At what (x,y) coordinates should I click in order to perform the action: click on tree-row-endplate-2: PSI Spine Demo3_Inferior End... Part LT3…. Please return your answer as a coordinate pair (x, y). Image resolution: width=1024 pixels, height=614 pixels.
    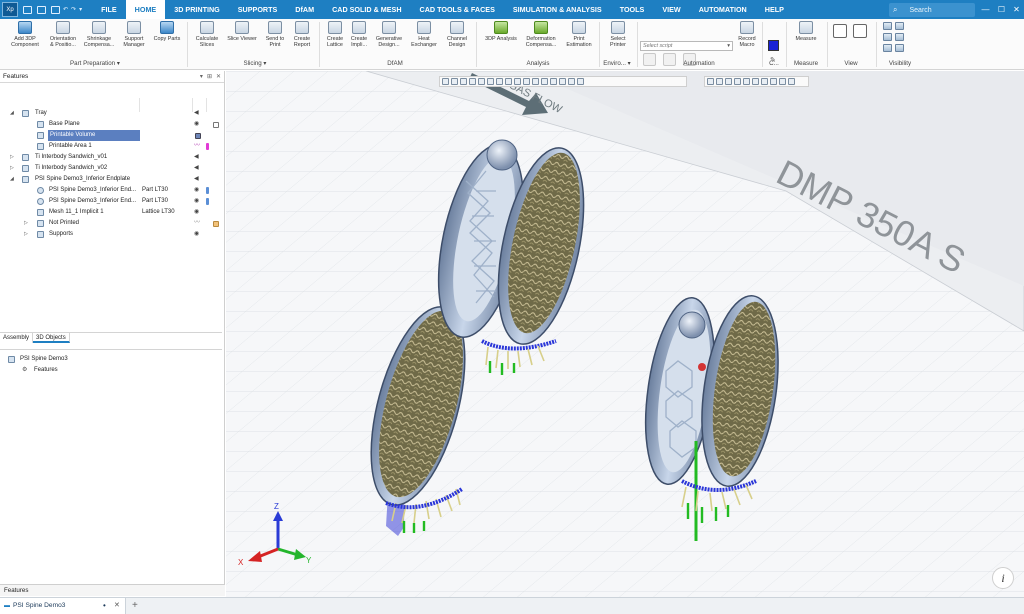
    Looking at the image, I should click on (111, 201).